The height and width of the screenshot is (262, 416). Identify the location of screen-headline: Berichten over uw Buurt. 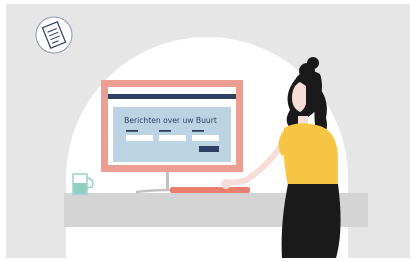
(170, 120).